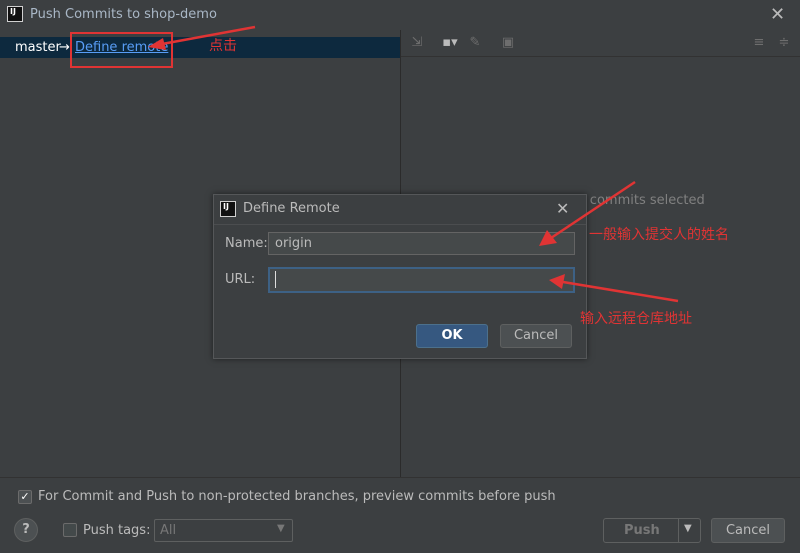  Describe the element at coordinates (636, 319) in the screenshot. I see `annotation-url: 输入远程仓库地址` at that location.